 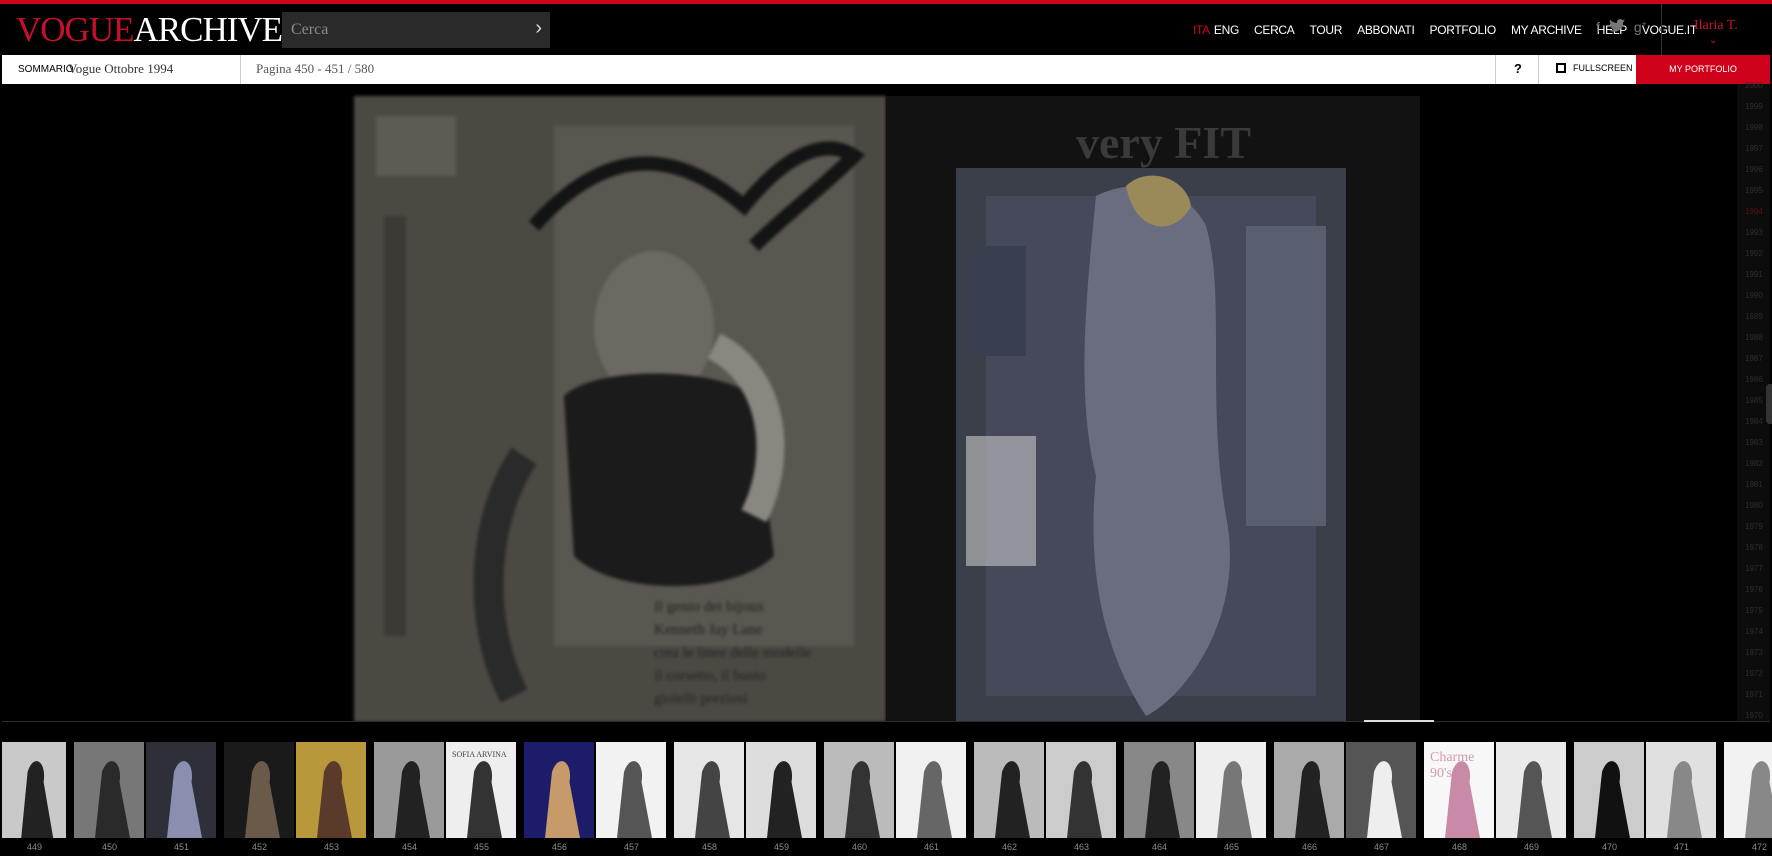 I want to click on year-1995: 1995, so click(x=1754, y=190).